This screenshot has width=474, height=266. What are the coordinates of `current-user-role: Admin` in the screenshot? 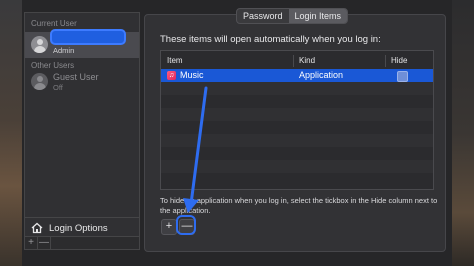 It's located at (64, 50).